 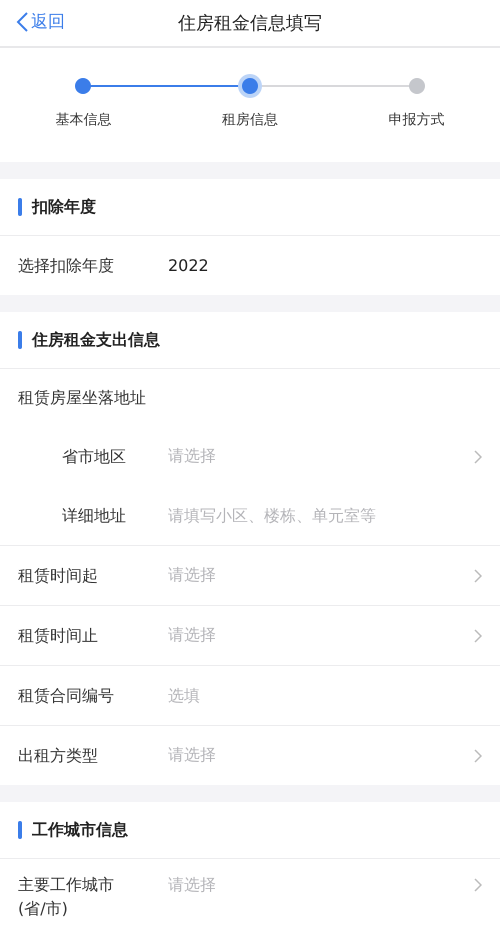 What do you see at coordinates (94, 515) in the screenshot?
I see `field-label: 详细地址` at bounding box center [94, 515].